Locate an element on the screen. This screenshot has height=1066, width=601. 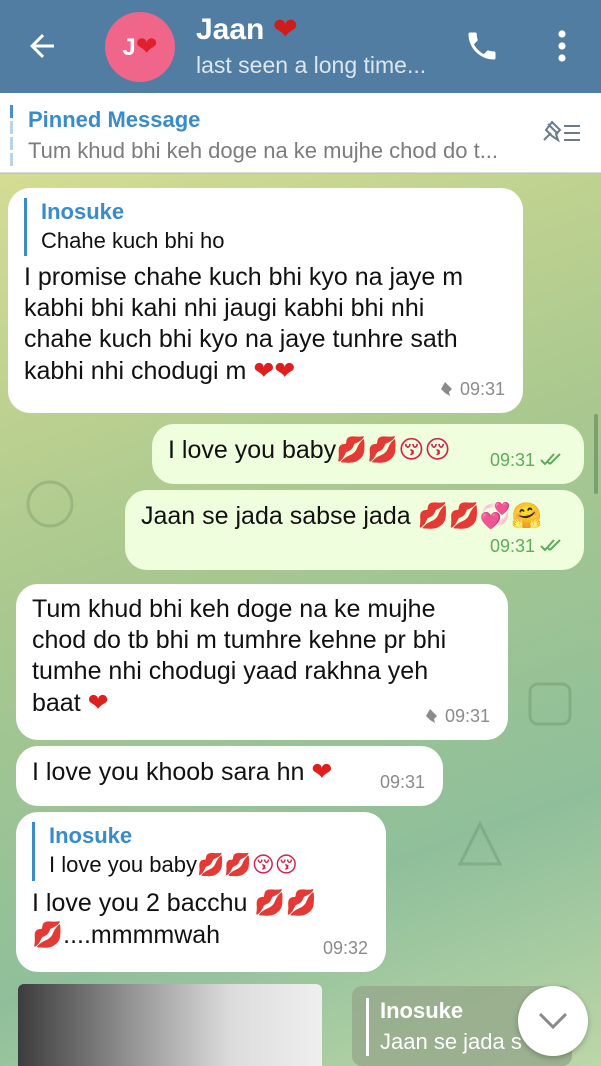
reply-quote: Inosuke Chahe kuch bhi ho is located at coordinates (265, 227).